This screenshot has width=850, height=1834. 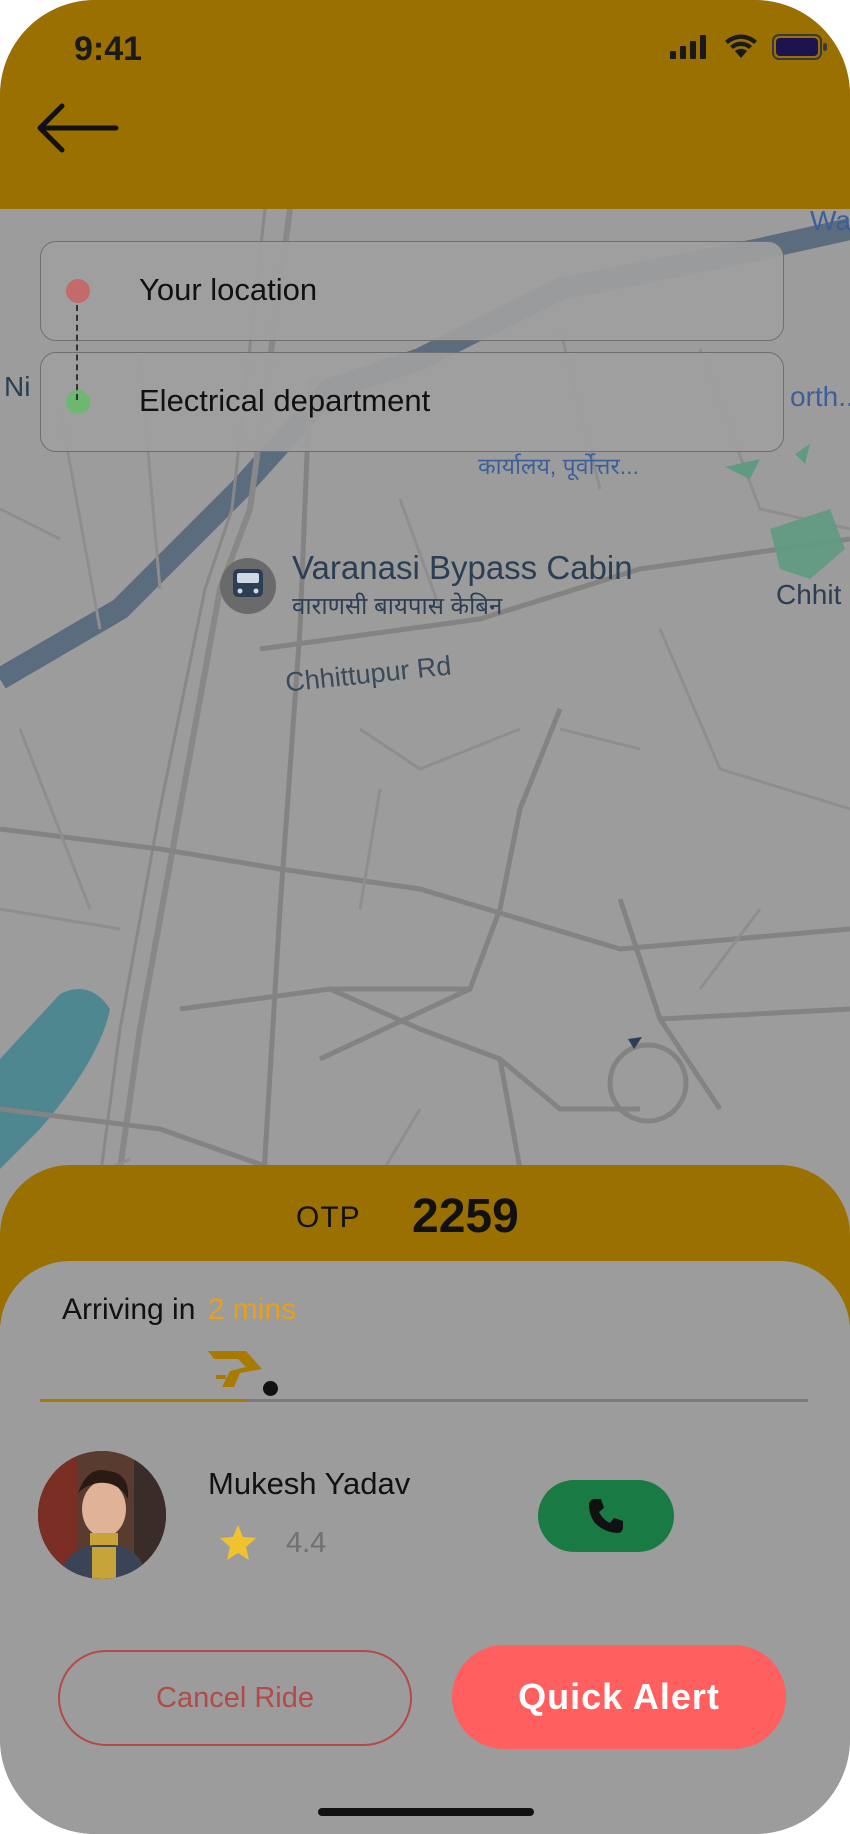 I want to click on driver-name: Mukesh Yadav, so click(x=309, y=1483).